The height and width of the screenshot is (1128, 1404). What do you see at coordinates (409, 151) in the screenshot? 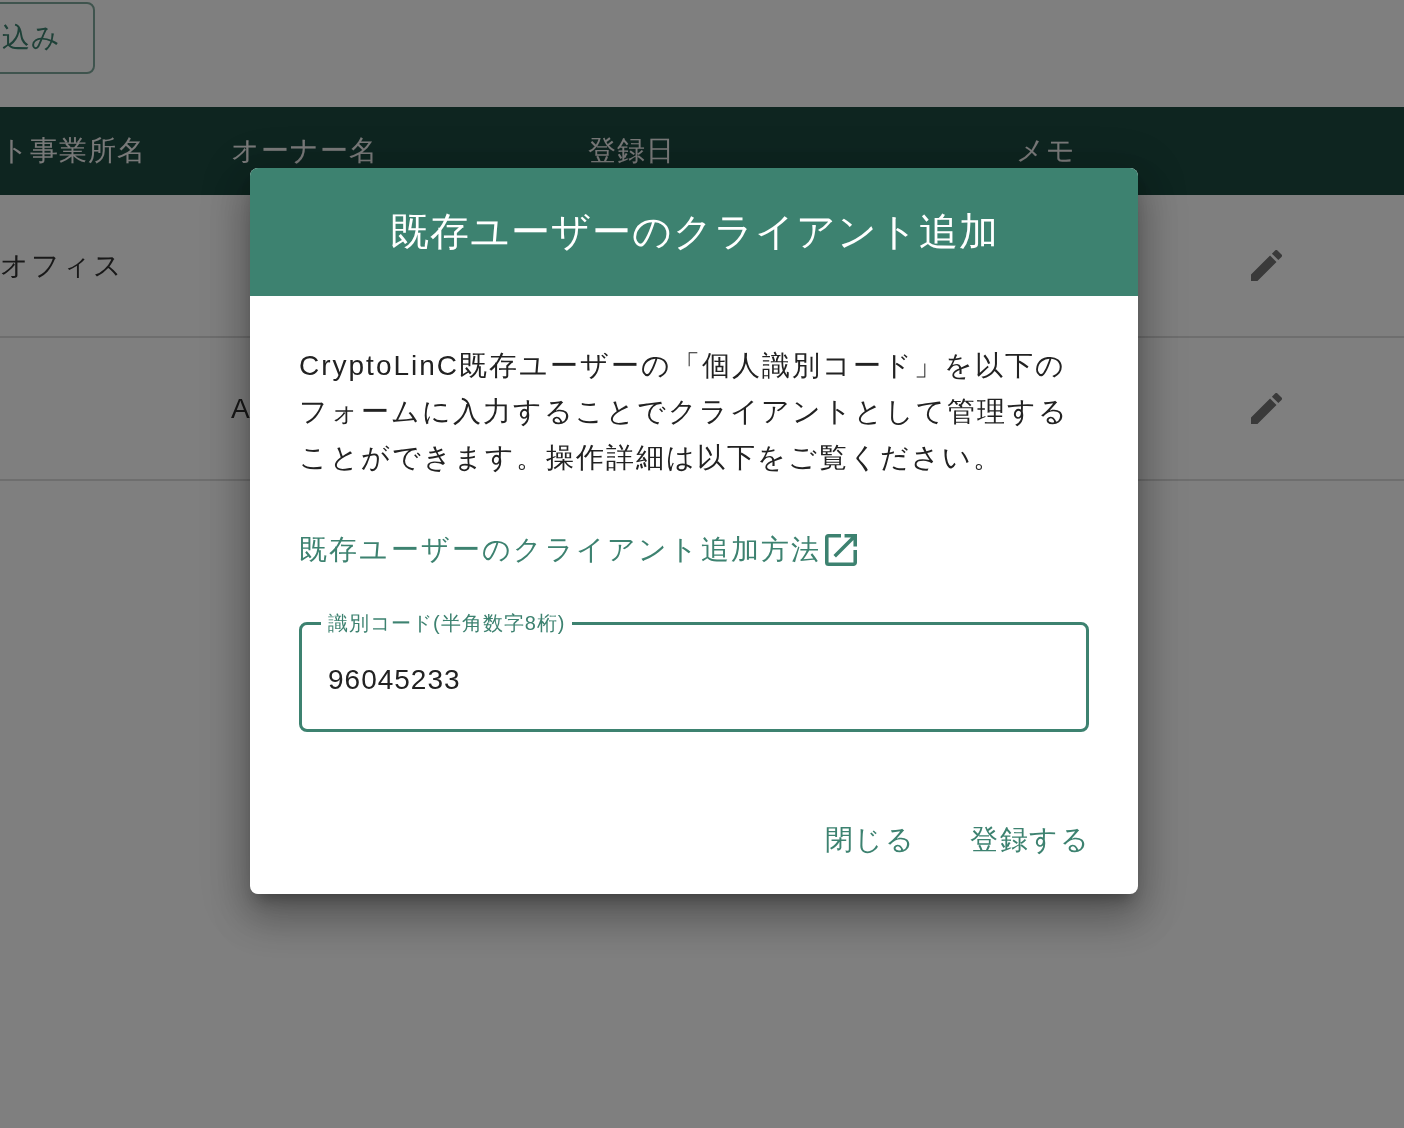
I see `column-header: オーナー名` at bounding box center [409, 151].